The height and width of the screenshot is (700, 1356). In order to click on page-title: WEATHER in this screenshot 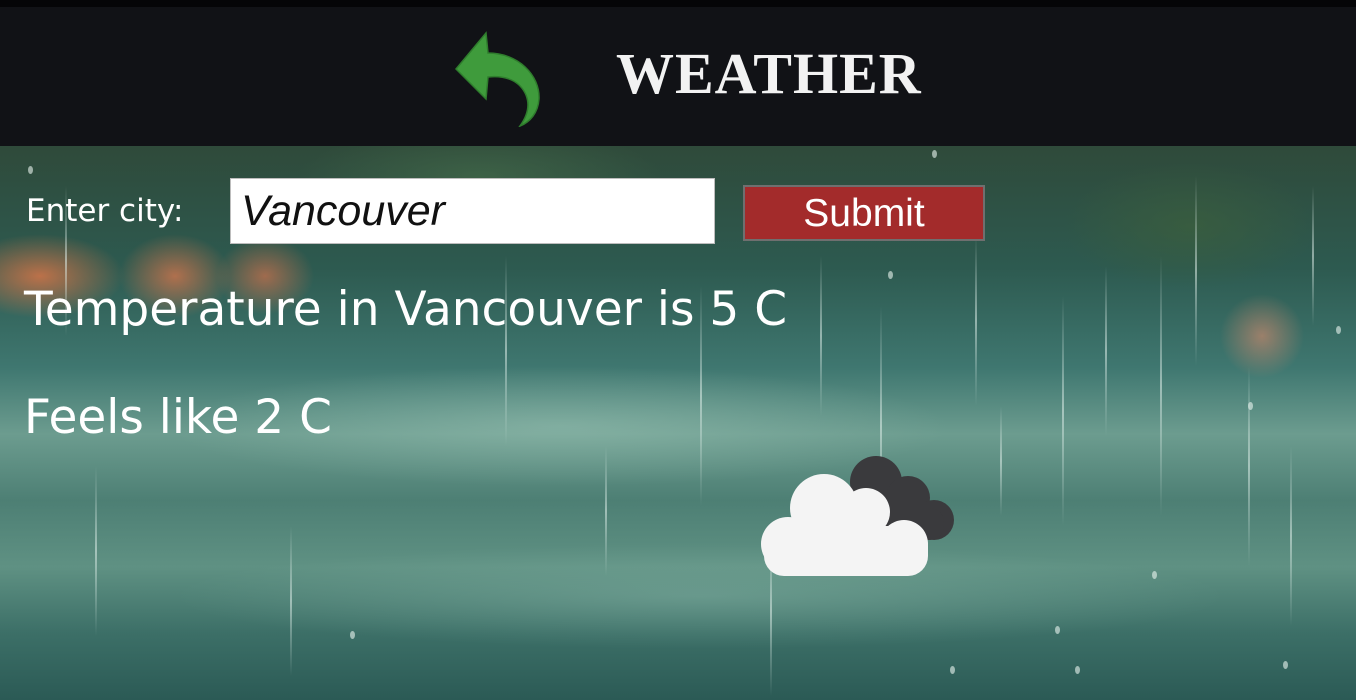, I will do `click(769, 73)`.